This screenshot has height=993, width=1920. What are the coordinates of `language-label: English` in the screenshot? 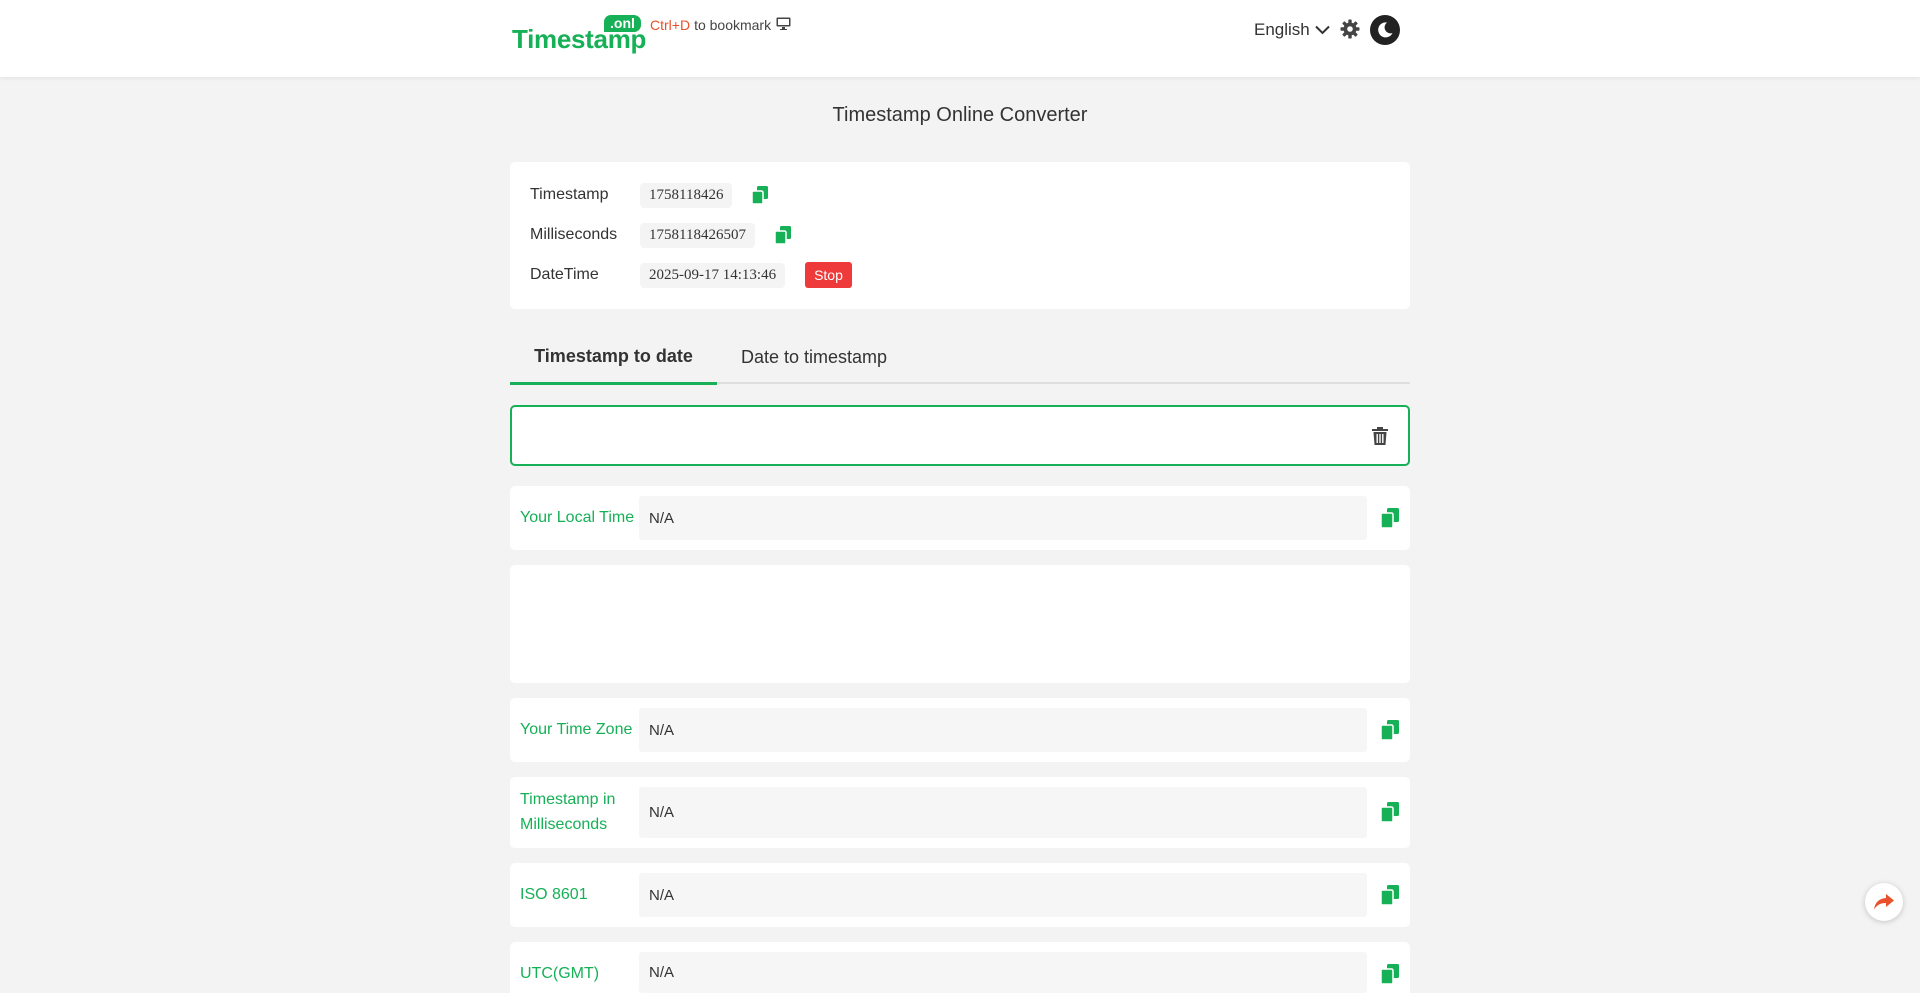 It's located at (1282, 29).